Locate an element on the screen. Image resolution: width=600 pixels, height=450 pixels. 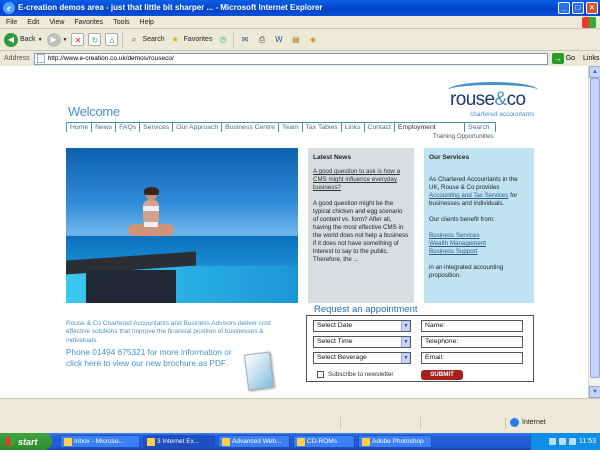
telephone-field: Telephone: is located at coordinates (472, 342).